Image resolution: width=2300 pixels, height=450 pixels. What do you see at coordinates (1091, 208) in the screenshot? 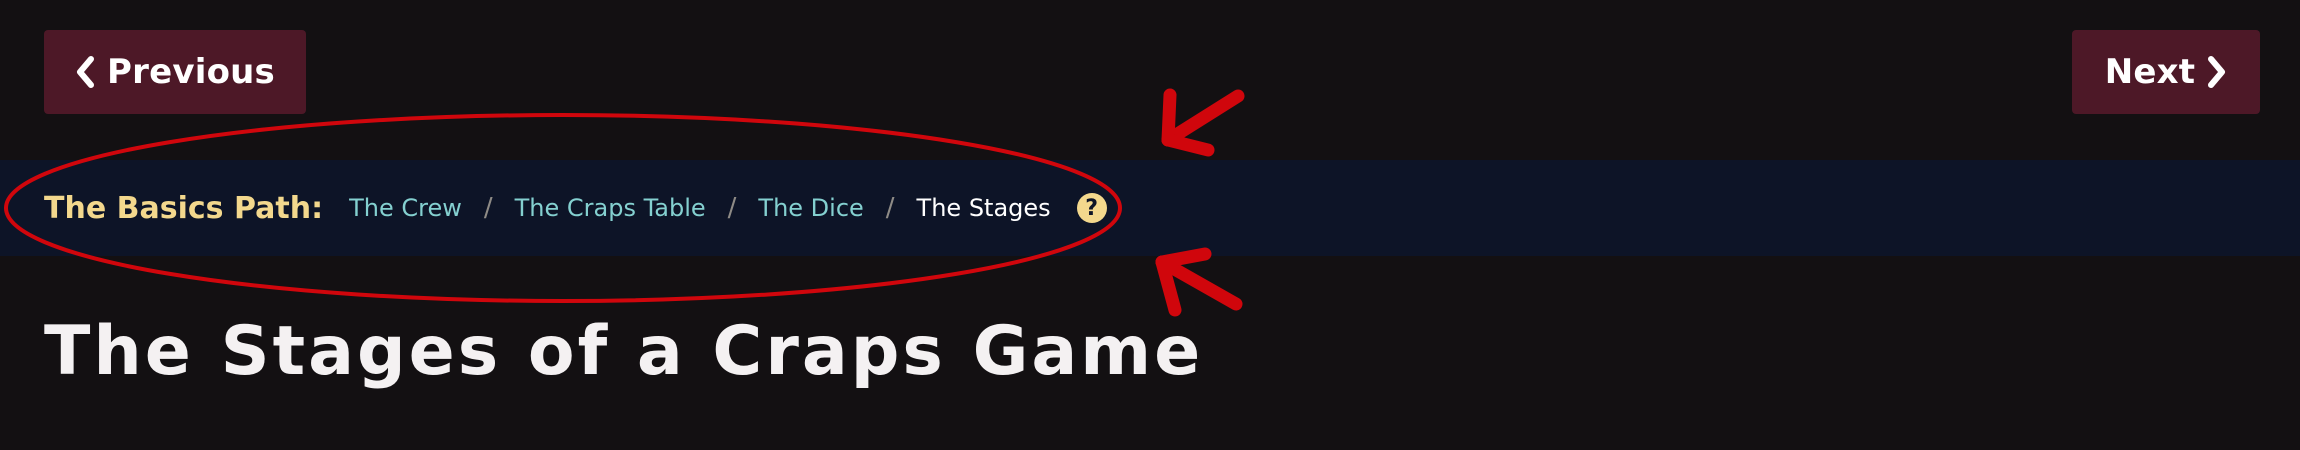
I see `help-icon: ?` at bounding box center [1091, 208].